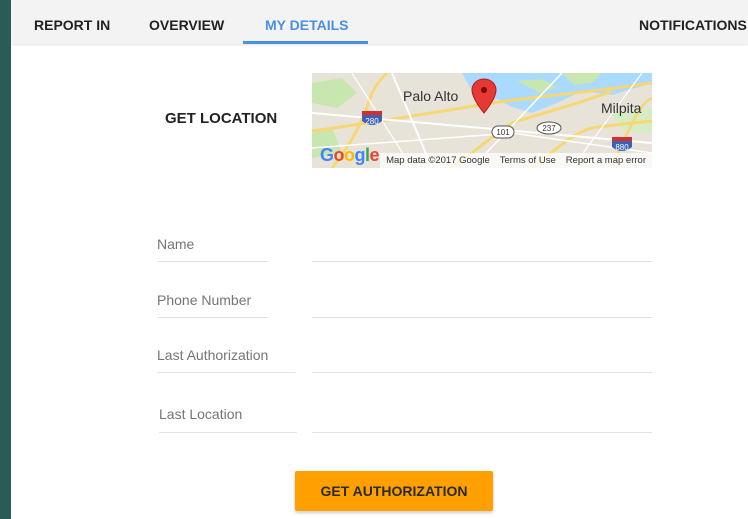 This screenshot has height=519, width=748. I want to click on tab-notifications: NOTIFICATIONS, so click(693, 22).